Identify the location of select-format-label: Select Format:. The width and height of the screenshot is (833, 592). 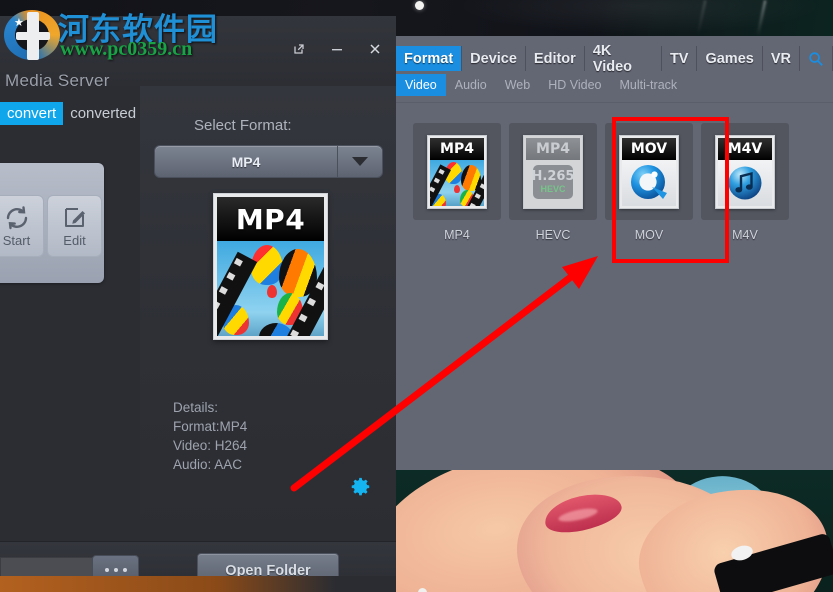
(243, 125).